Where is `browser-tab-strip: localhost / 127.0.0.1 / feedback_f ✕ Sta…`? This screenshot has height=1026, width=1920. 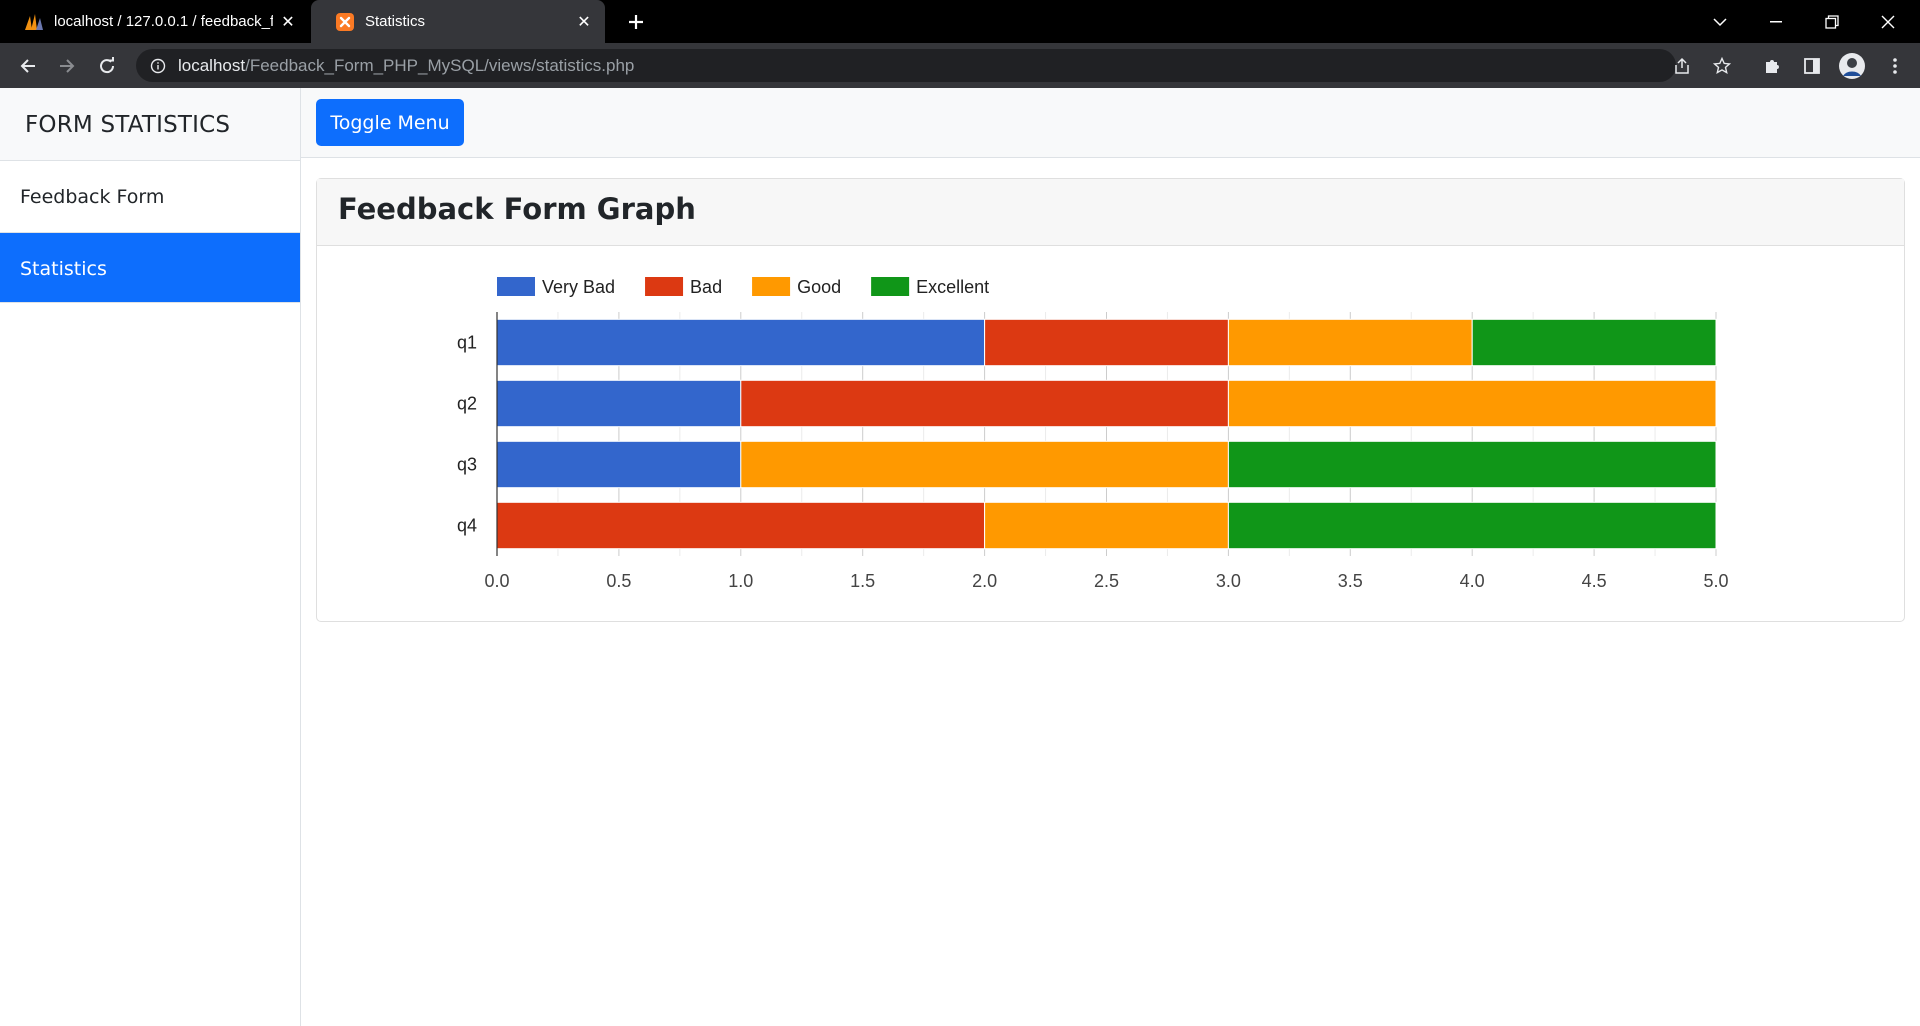
browser-tab-strip: localhost / 127.0.0.1 / feedback_f ✕ Sta… is located at coordinates (960, 21).